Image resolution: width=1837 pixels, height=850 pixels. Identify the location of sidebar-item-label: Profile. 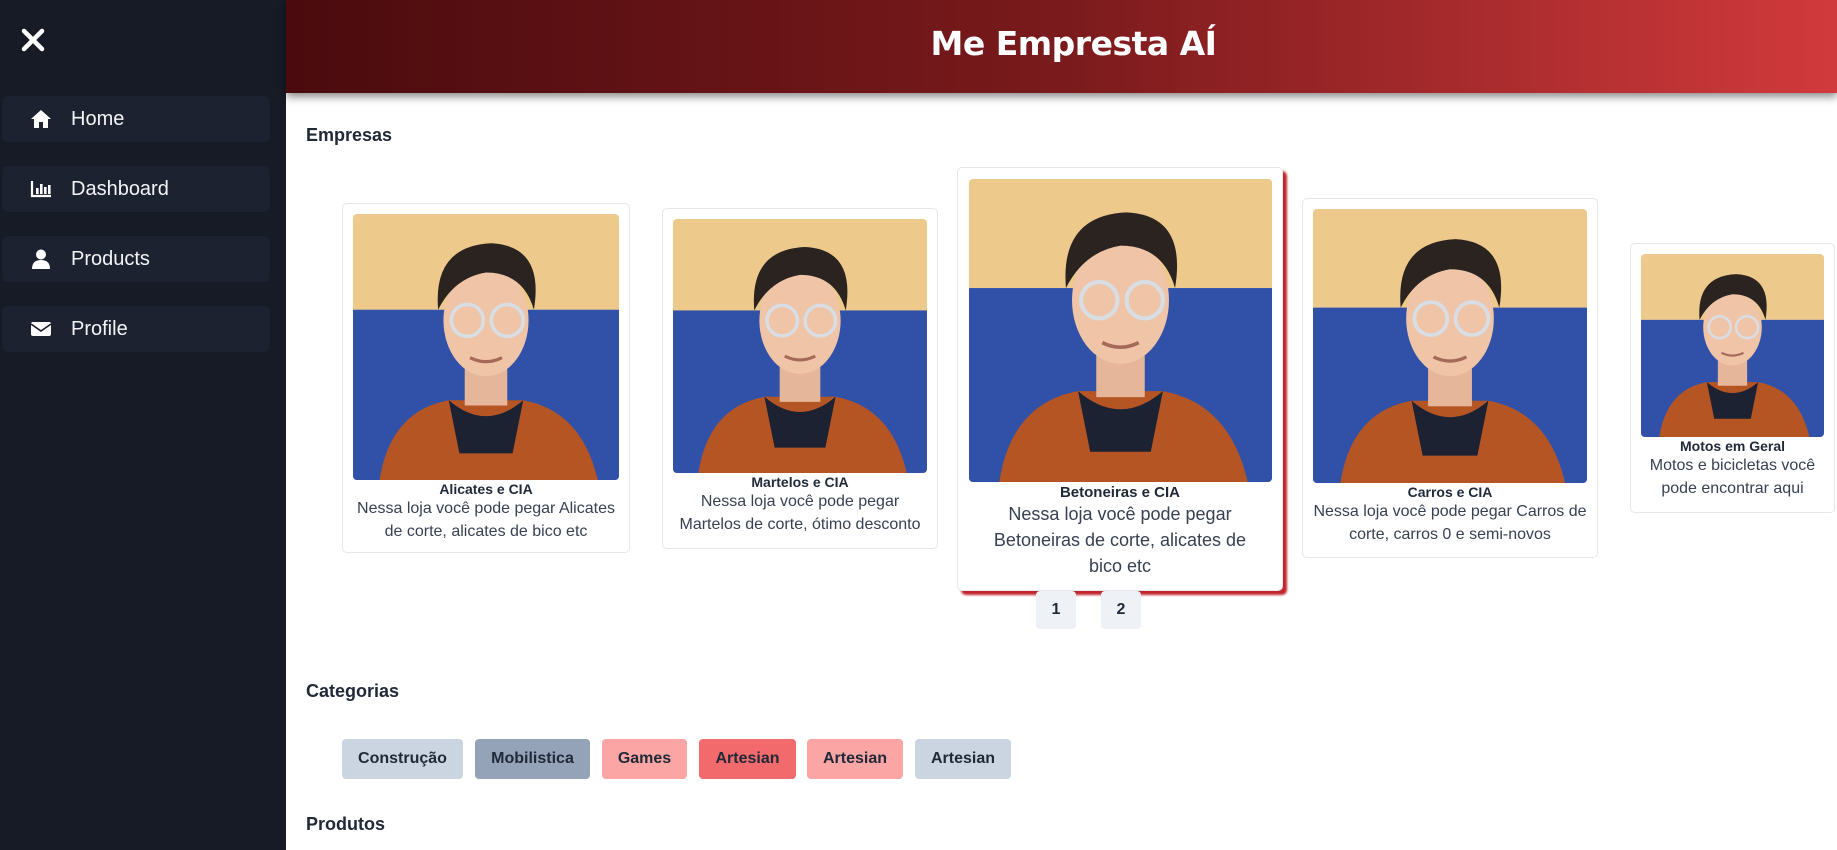
(99, 329).